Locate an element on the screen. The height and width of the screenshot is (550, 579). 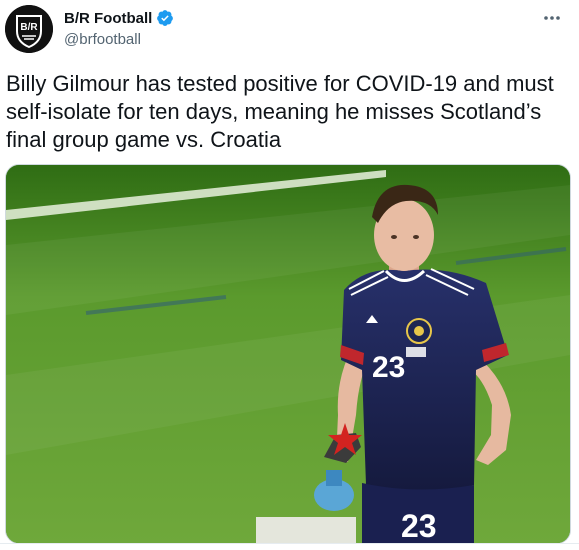
more-options-icon is located at coordinates (552, 18).